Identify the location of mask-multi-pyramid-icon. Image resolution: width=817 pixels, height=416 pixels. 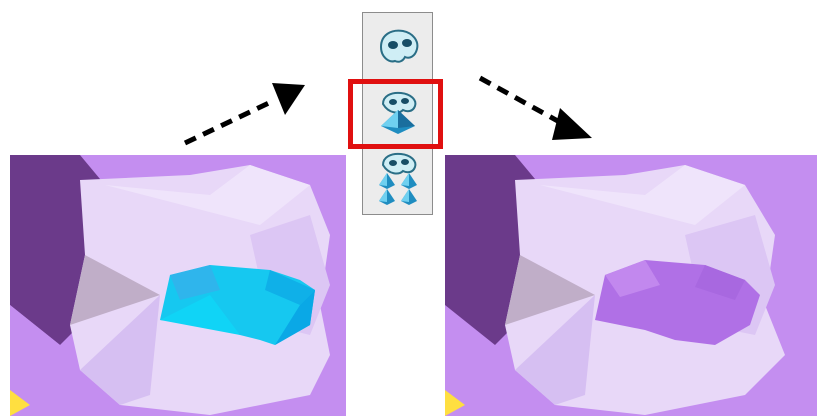
(398, 178).